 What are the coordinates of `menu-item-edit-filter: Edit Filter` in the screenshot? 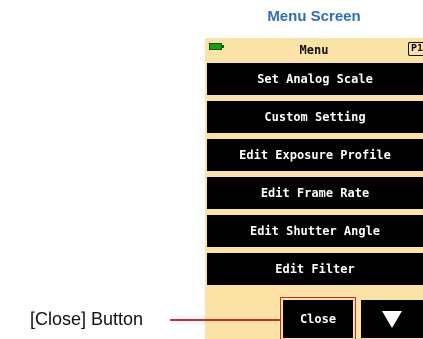 It's located at (315, 269).